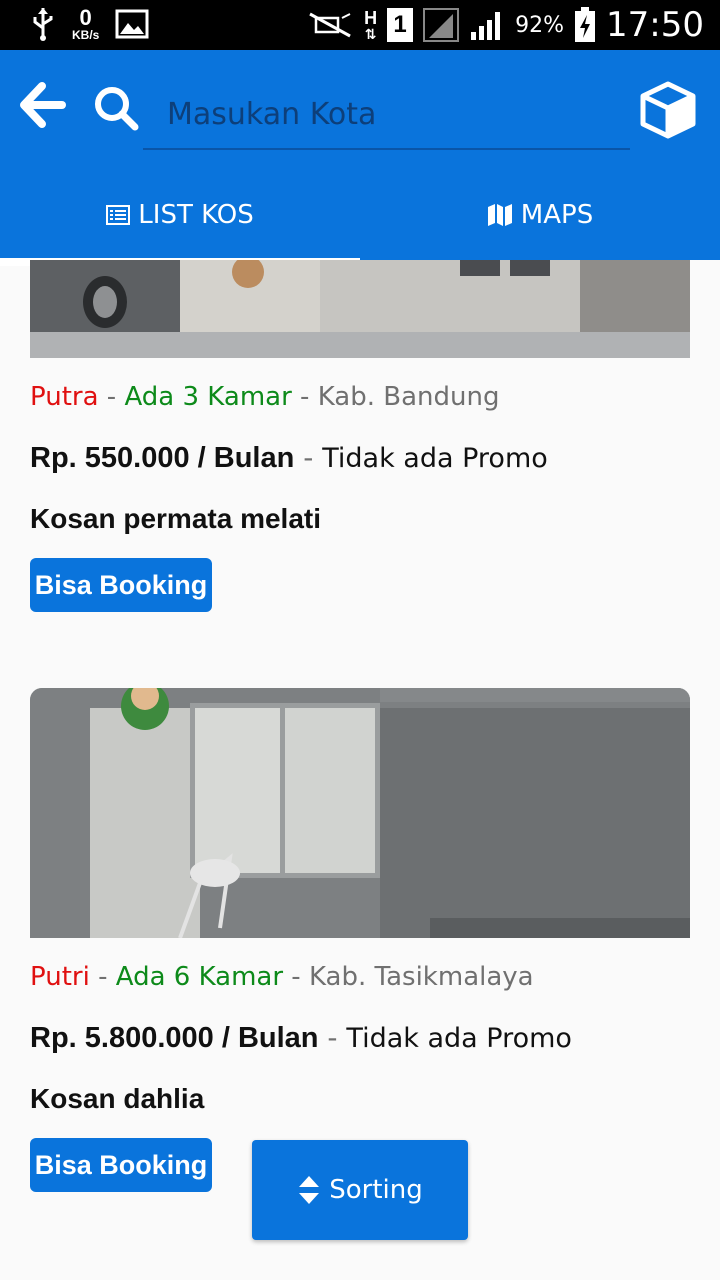 This screenshot has width=720, height=1280. Describe the element at coordinates (540, 25) in the screenshot. I see `battery-percent: 92%` at that location.